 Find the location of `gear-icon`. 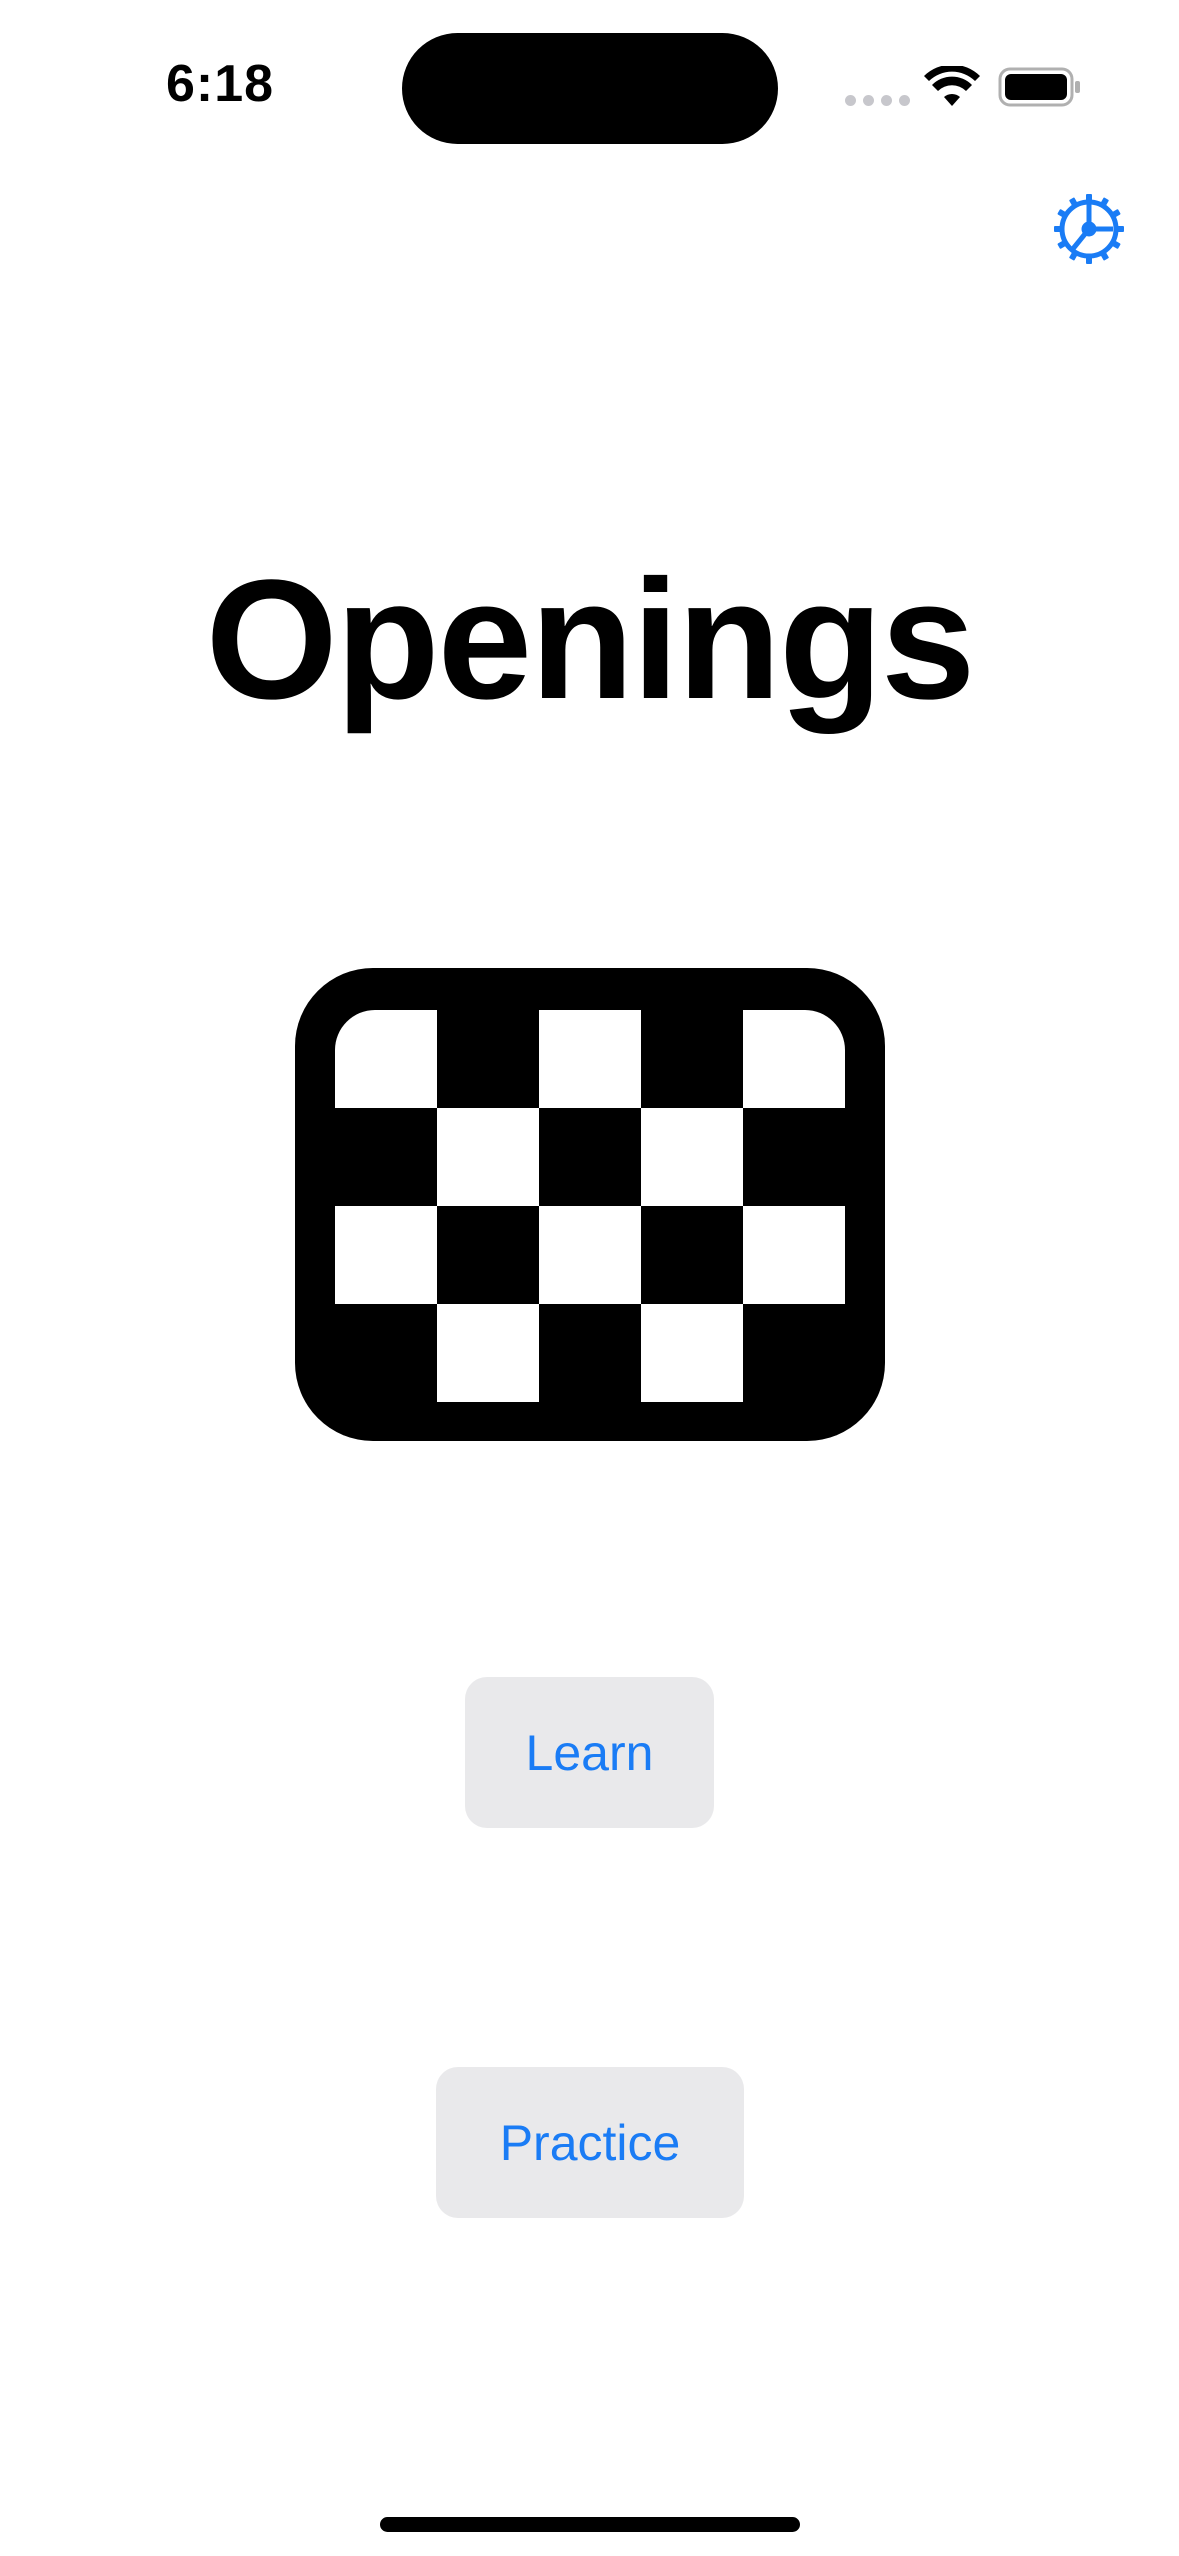

gear-icon is located at coordinates (1089, 229).